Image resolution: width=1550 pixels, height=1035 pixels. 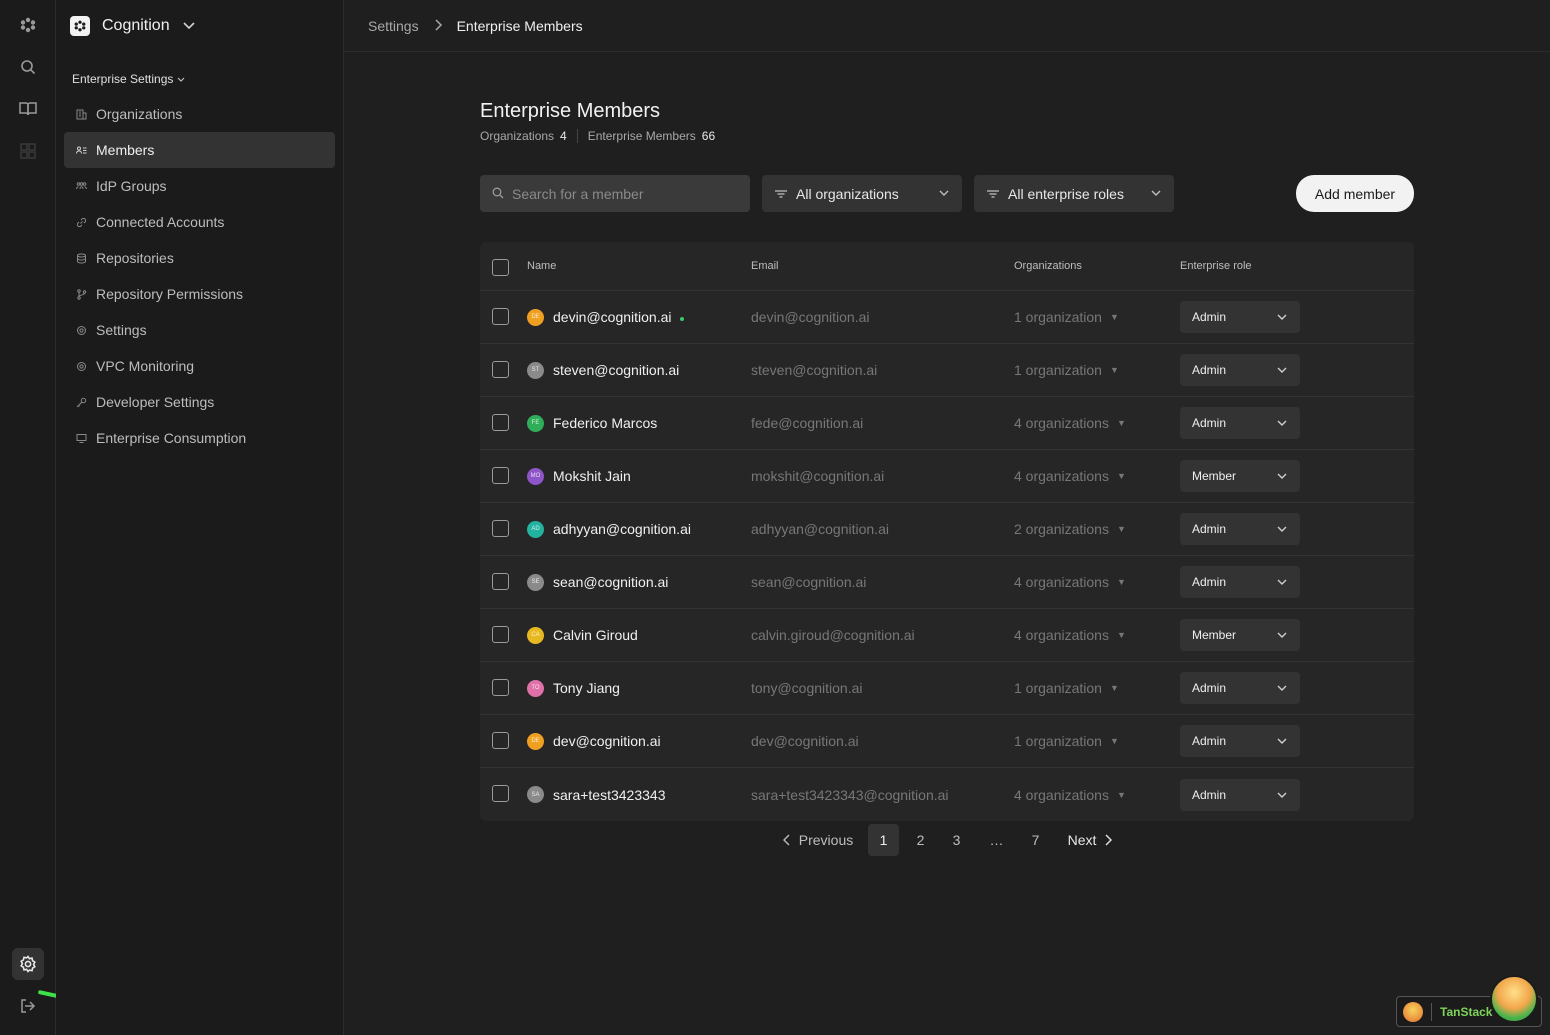 What do you see at coordinates (128, 79) in the screenshot?
I see `section-label-enterprise-settings: Enterprise Settings` at bounding box center [128, 79].